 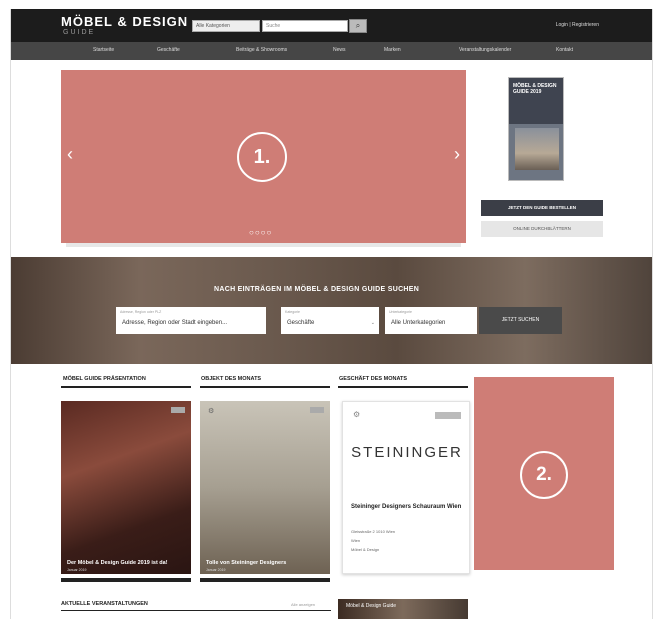 I want to click on event-teaser-text: Möbel & Design Guide, so click(x=371, y=606).